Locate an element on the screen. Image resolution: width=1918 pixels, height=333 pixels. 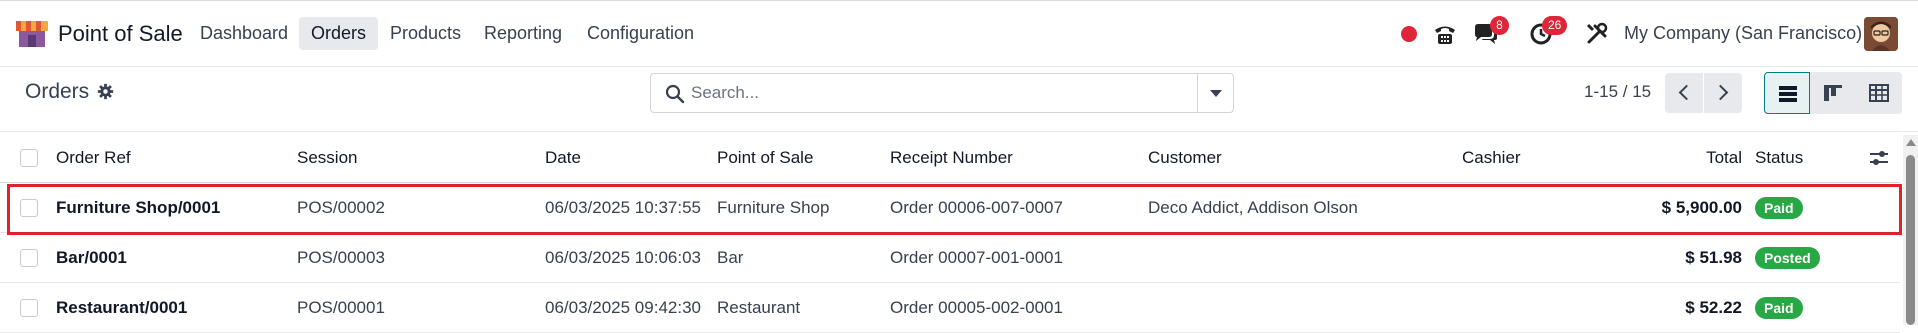
tools-icon is located at coordinates (1597, 34).